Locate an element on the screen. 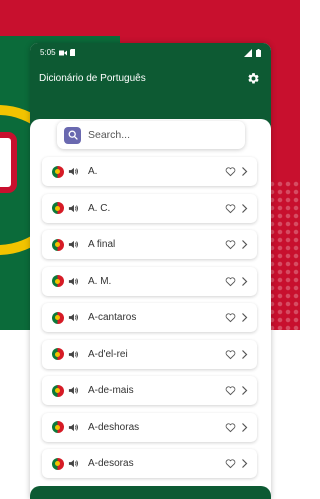 This screenshot has width=320, height=499. word-row: A. M. is located at coordinates (149, 281).